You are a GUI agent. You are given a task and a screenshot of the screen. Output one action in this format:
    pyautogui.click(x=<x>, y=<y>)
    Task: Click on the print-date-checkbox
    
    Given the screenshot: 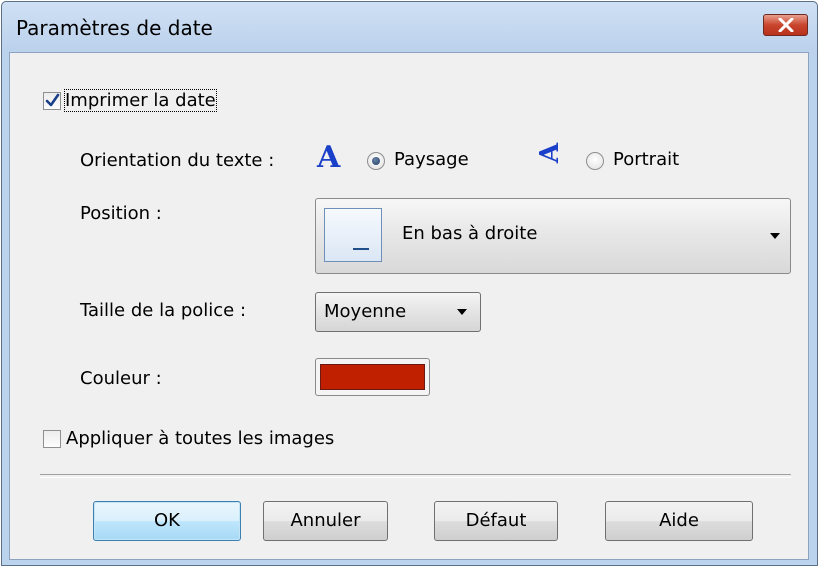 What is the action you would take?
    pyautogui.click(x=52, y=101)
    